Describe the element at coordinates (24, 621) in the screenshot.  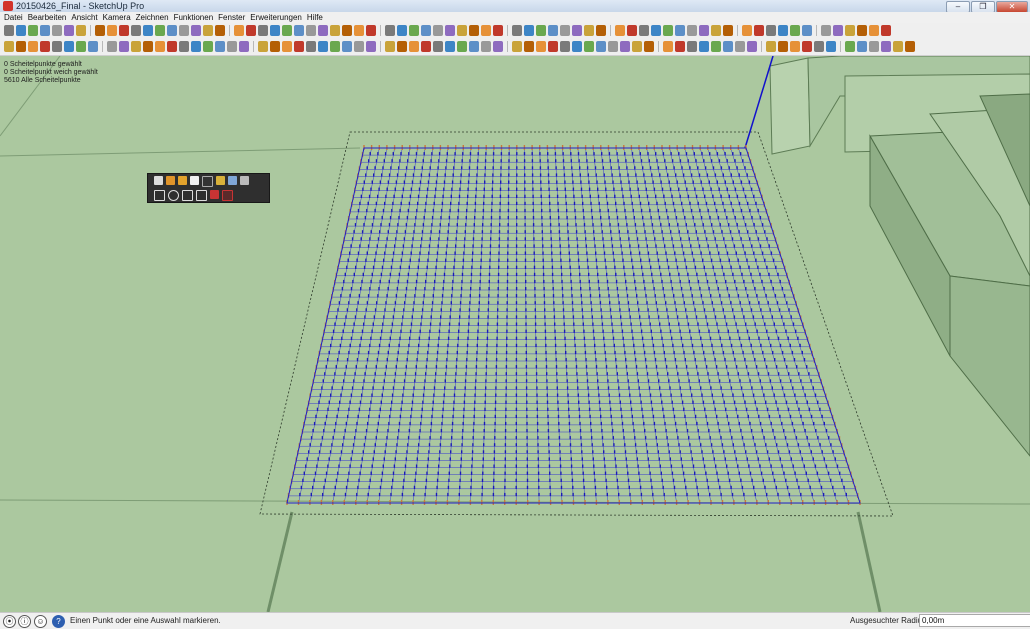
I see `credits-icon: ⓘ` at that location.